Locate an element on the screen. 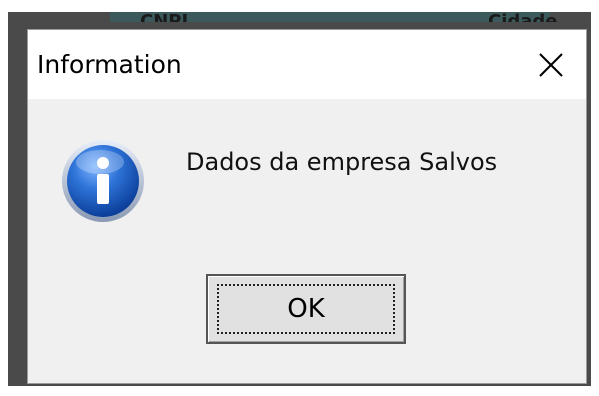 Image resolution: width=599 pixels, height=396 pixels. close-button is located at coordinates (551, 64).